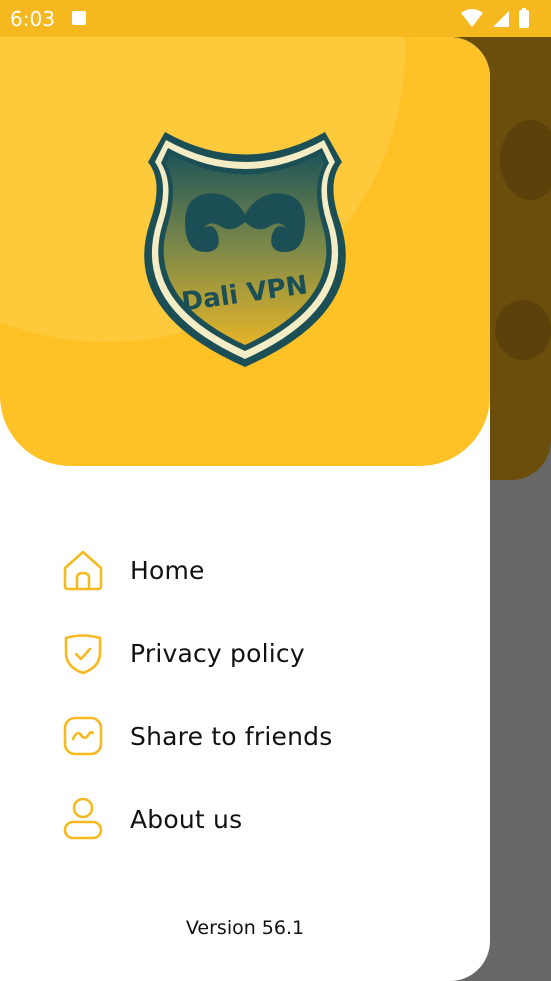  Describe the element at coordinates (275, 18) in the screenshot. I see `status-bar: 6:03` at that location.